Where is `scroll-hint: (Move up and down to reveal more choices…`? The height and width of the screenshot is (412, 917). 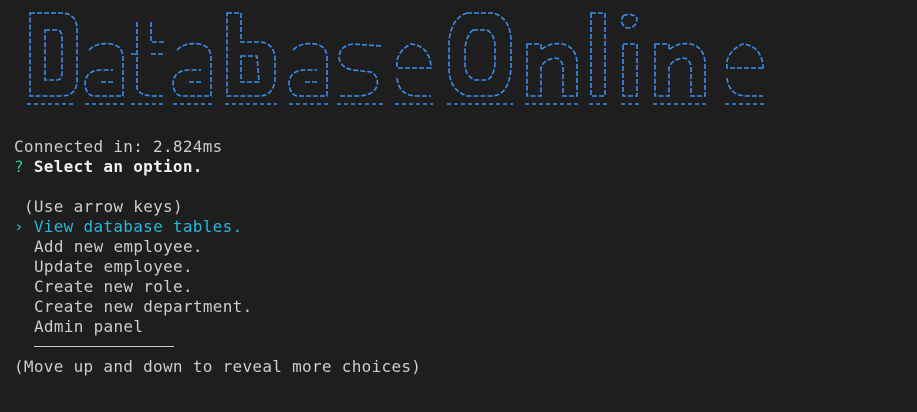 scroll-hint: (Move up and down to reveal more choices… is located at coordinates (218, 366).